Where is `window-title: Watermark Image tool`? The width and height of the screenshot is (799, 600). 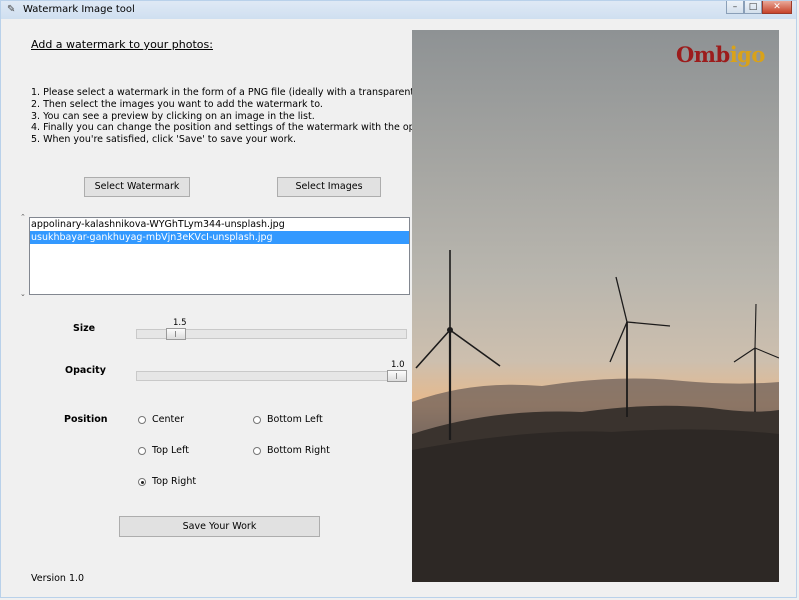 window-title: Watermark Image tool is located at coordinates (79, 9).